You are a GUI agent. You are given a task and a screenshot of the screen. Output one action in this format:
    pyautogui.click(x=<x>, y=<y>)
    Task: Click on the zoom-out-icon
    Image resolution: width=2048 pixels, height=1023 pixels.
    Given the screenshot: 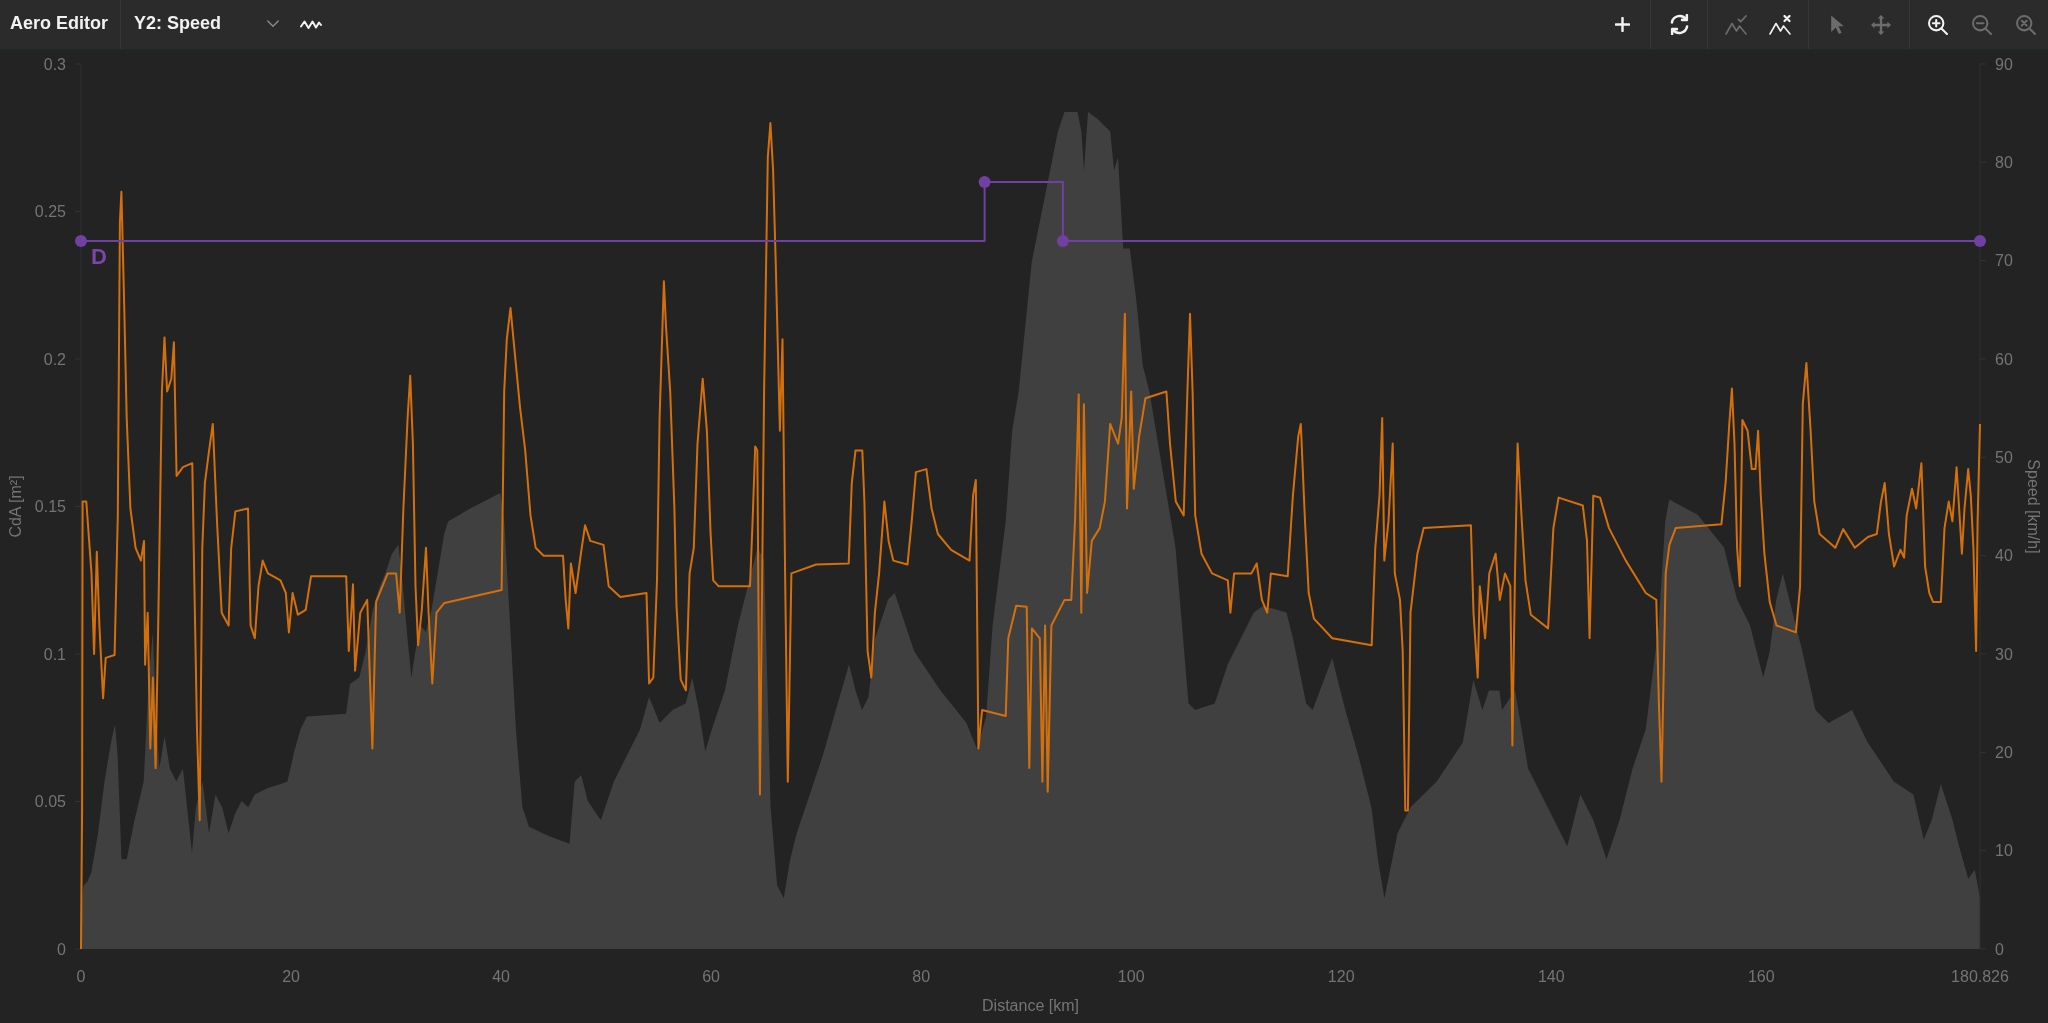 What is the action you would take?
    pyautogui.click(x=1982, y=24)
    